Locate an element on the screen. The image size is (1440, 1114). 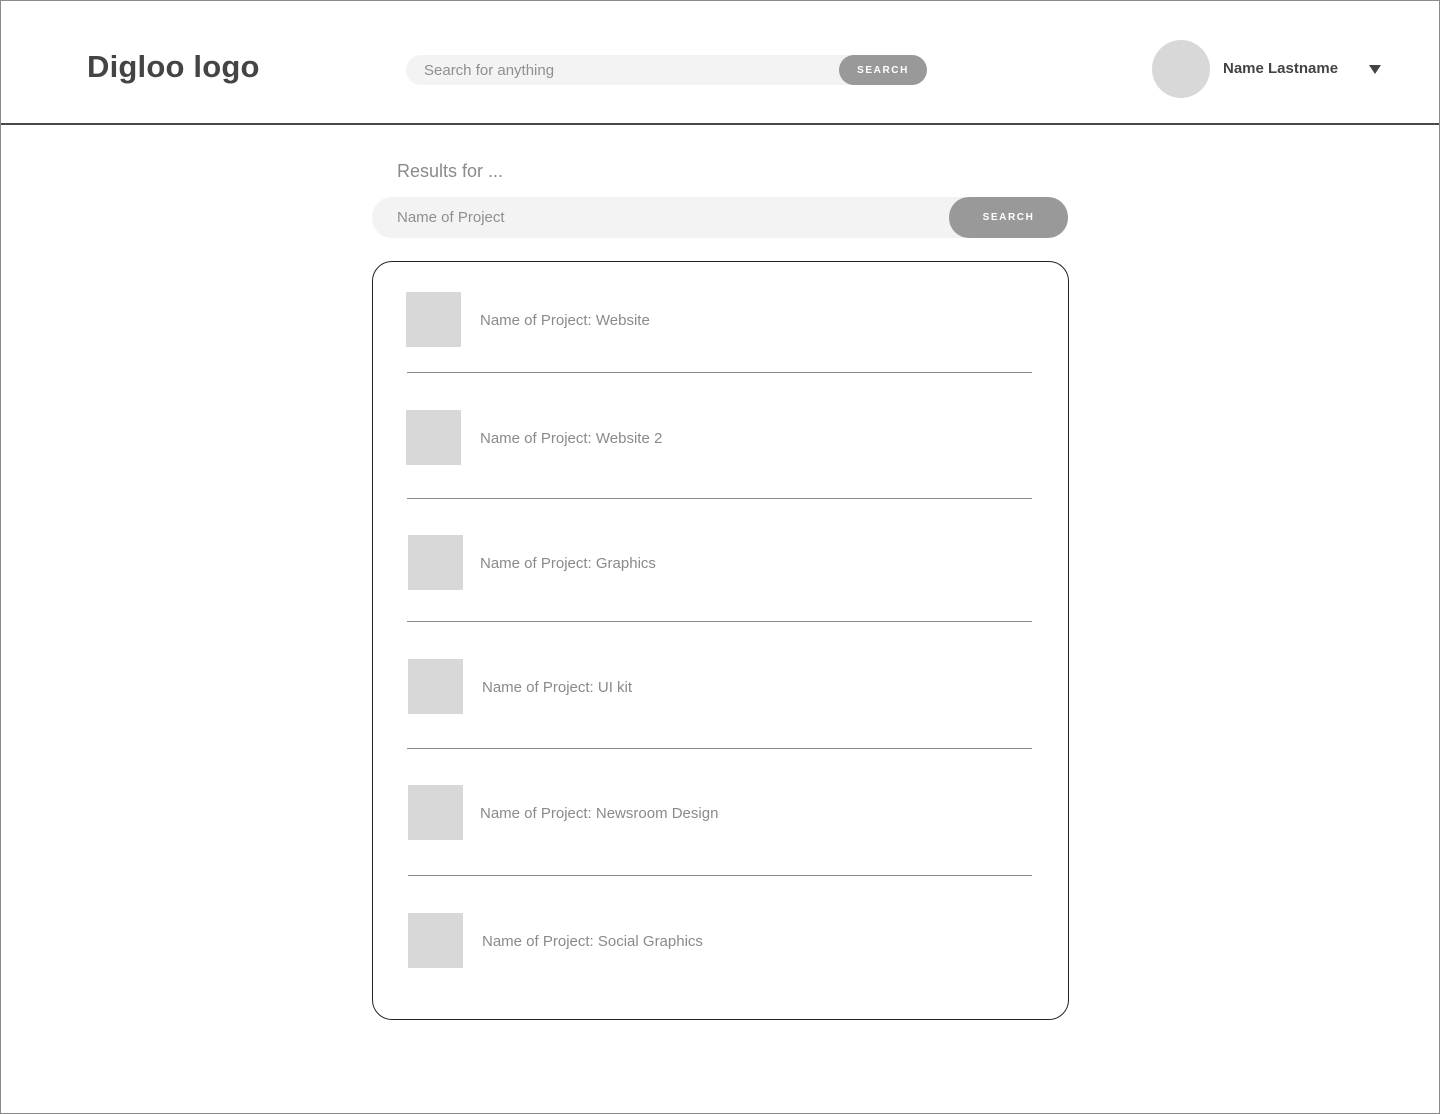
top-search-button: SEARCH is located at coordinates (883, 70).